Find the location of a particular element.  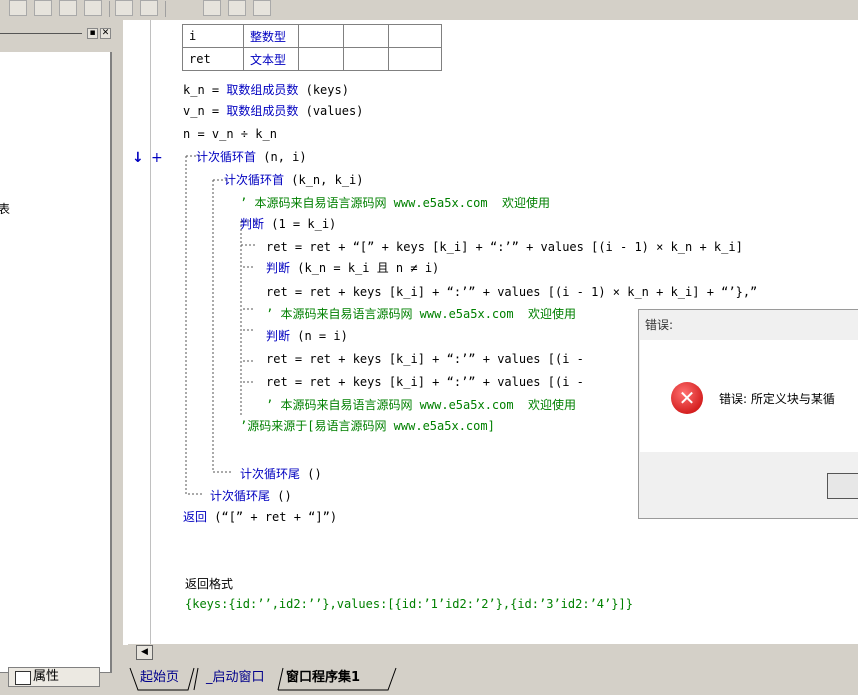

code-line: 返回格式 is located at coordinates (209, 584).